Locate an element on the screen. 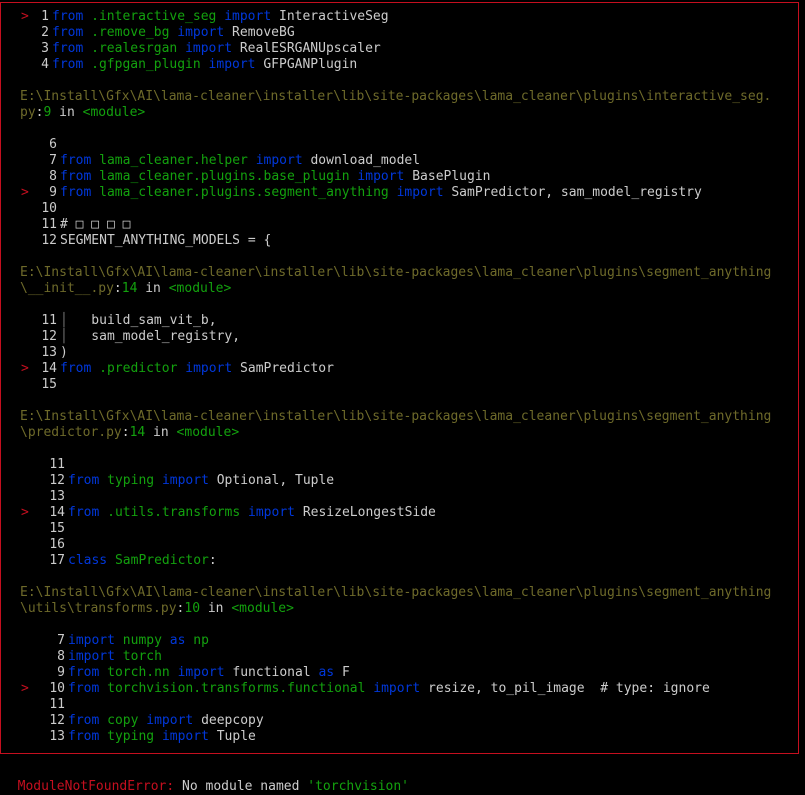 The image size is (805, 795). code-token: build_sam_vit_b, is located at coordinates (142, 320).